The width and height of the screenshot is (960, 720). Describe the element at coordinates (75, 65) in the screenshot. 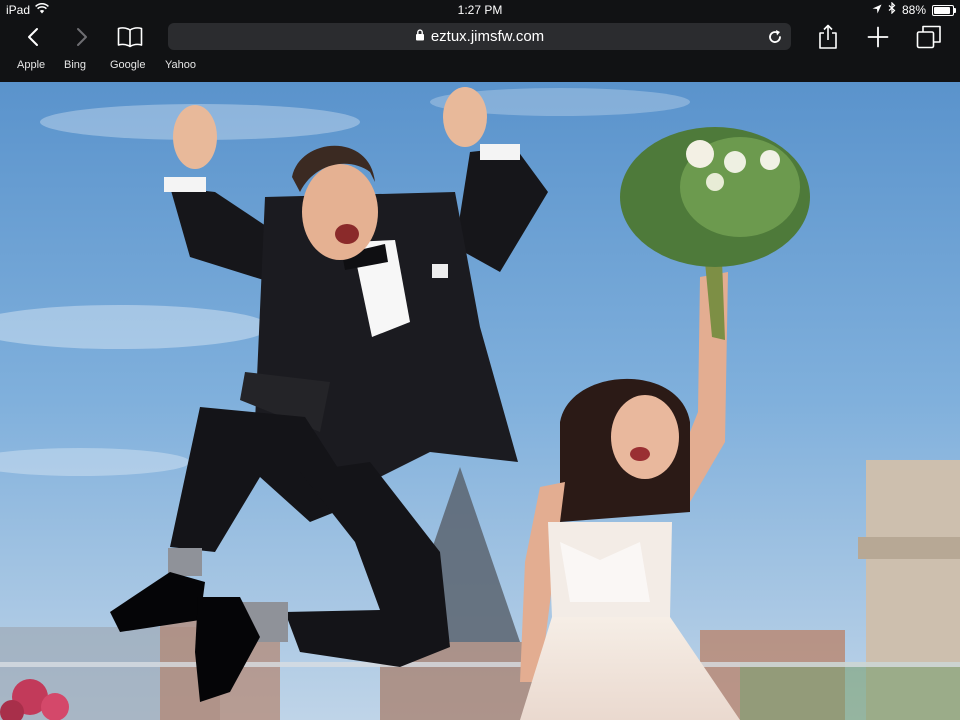

I see `bookmark-bing: Bing` at that location.